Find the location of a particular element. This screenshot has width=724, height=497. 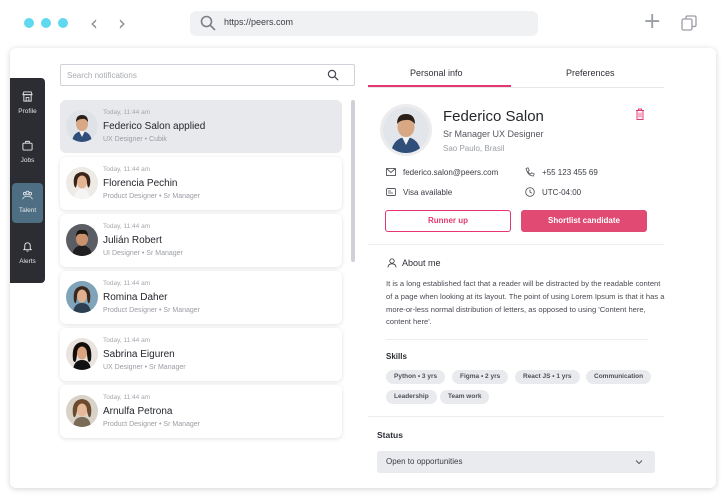

sidebar-item-alerts: Alerts is located at coordinates (27, 254).